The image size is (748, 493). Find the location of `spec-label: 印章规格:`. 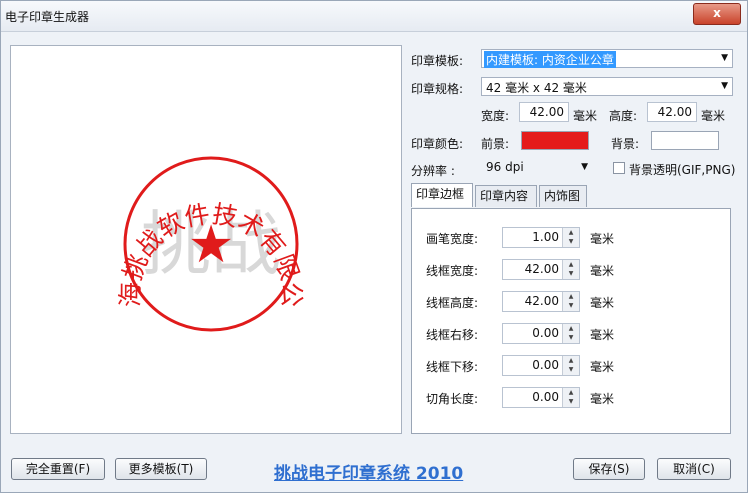

spec-label: 印章规格: is located at coordinates (437, 89).